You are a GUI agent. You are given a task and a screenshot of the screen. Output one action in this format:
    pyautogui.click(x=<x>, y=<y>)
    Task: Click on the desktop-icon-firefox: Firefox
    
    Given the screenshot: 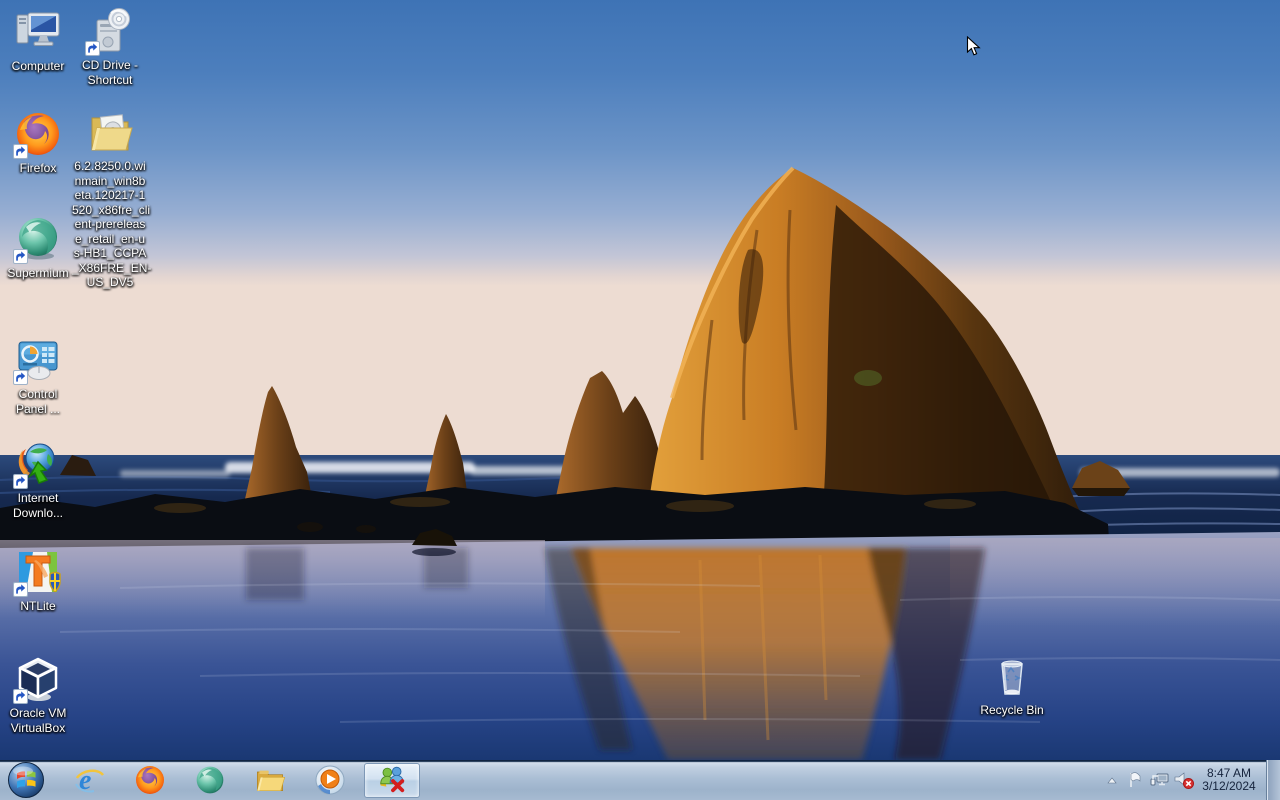 What is the action you would take?
    pyautogui.click(x=38, y=143)
    